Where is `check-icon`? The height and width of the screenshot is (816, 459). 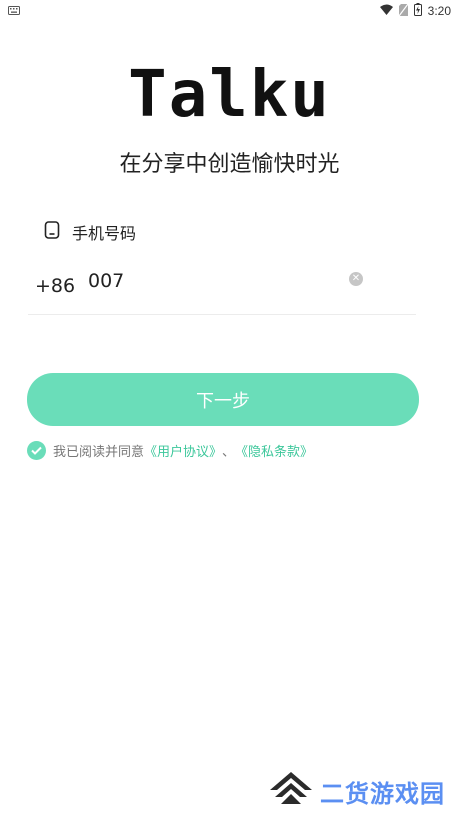
check-icon is located at coordinates (36, 450).